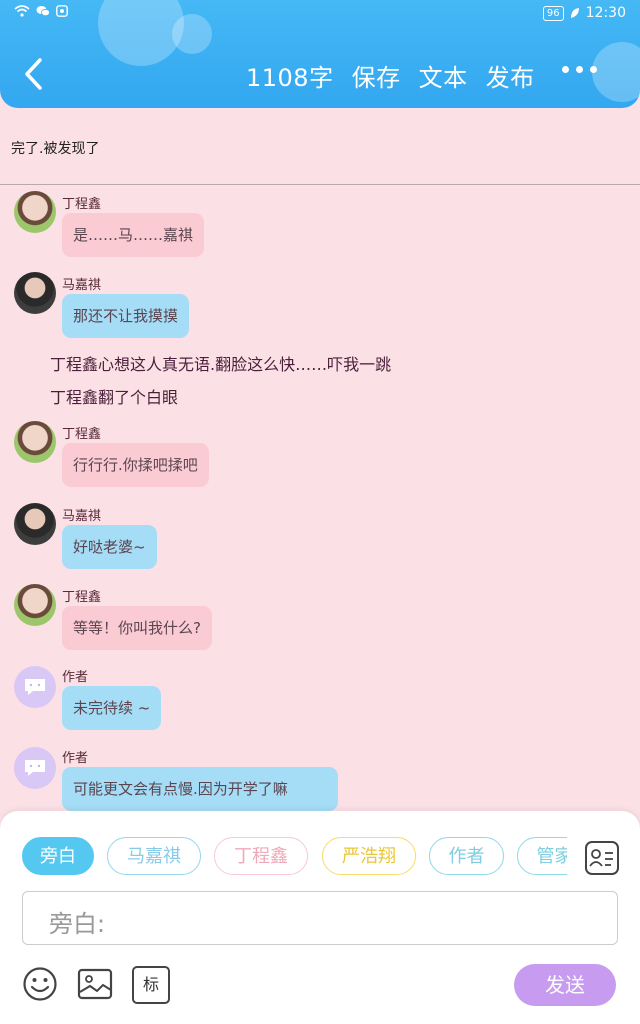 The width and height of the screenshot is (640, 1024). What do you see at coordinates (77, 924) in the screenshot?
I see `input-placeholder: 旁白:` at bounding box center [77, 924].